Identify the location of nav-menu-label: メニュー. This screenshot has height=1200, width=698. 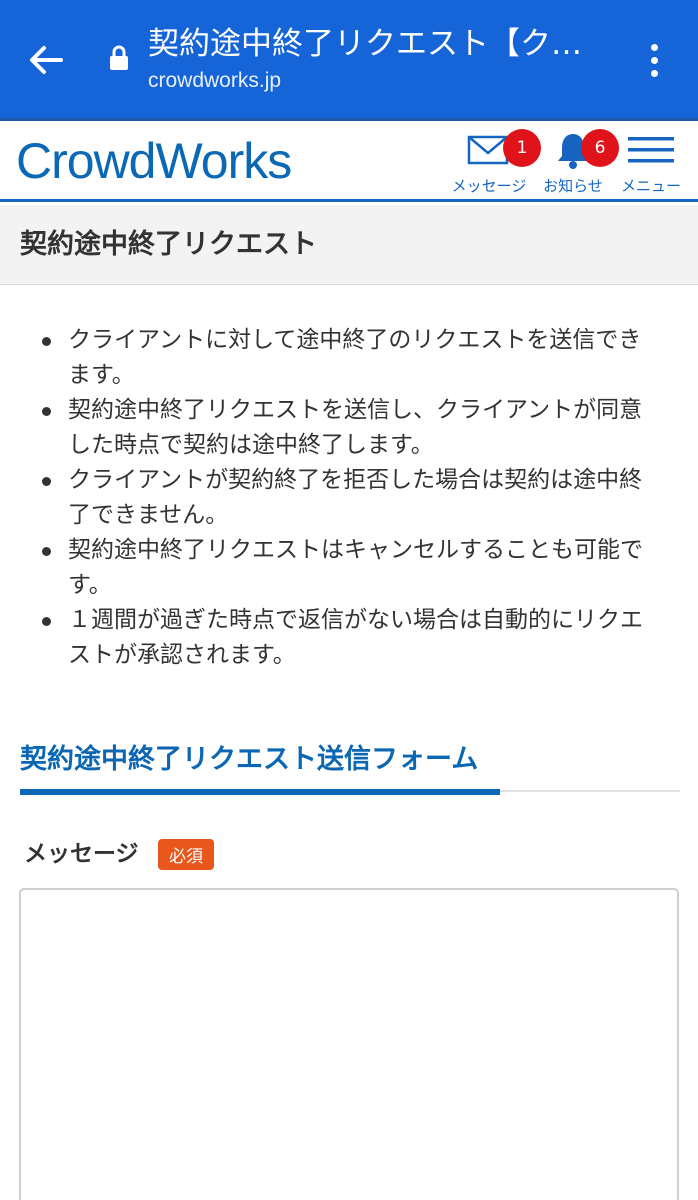
(650, 186).